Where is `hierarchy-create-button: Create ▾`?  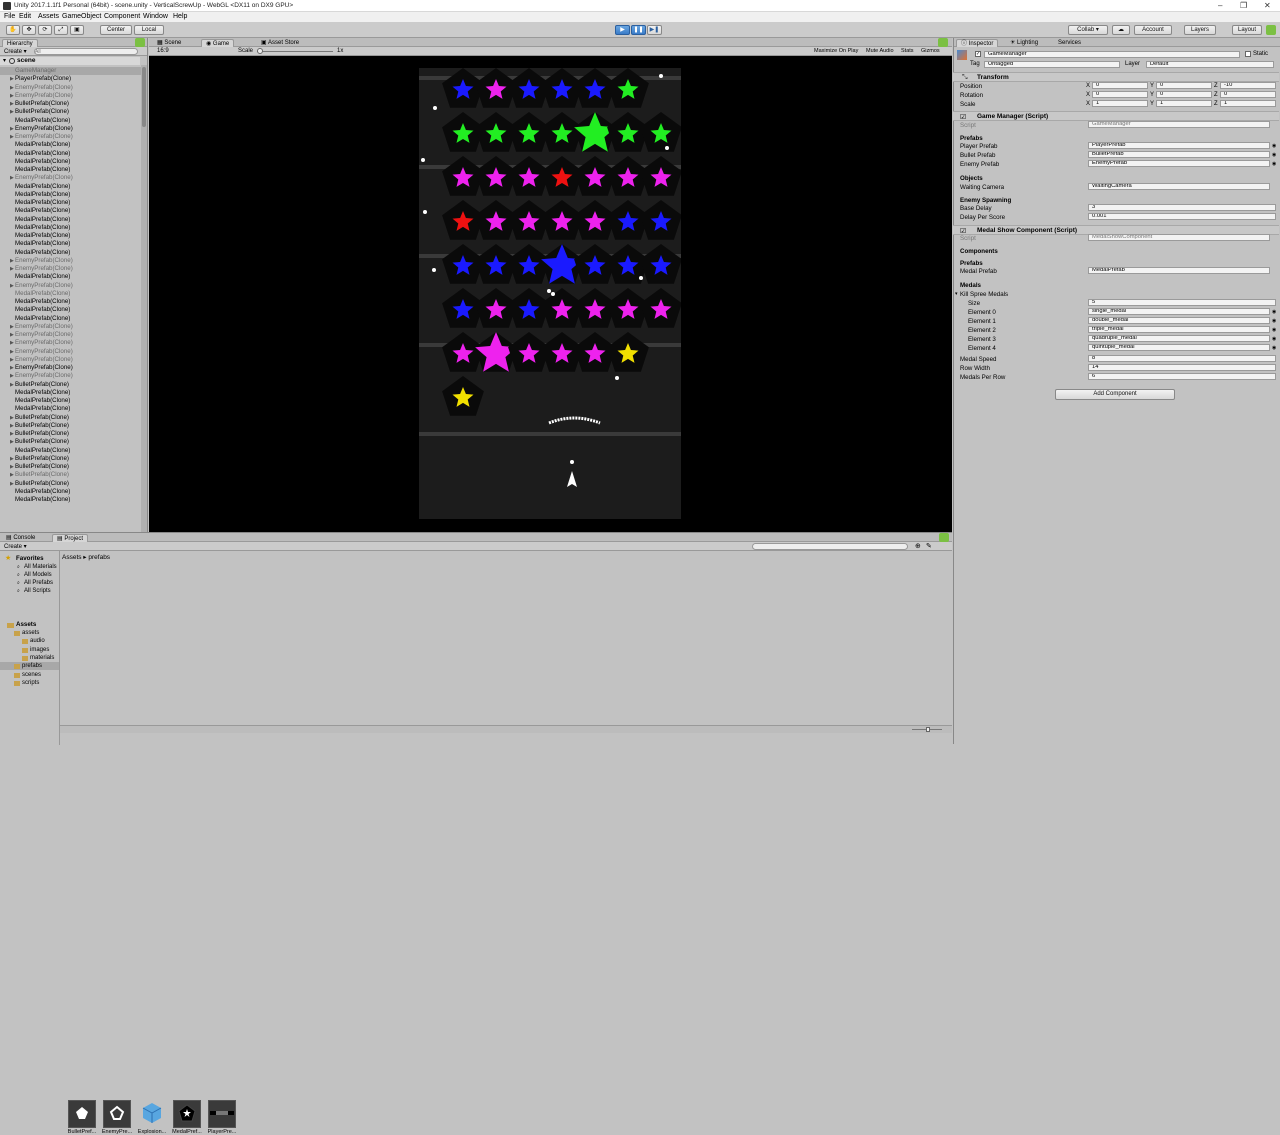
hierarchy-create-button: Create ▾ is located at coordinates (15, 51).